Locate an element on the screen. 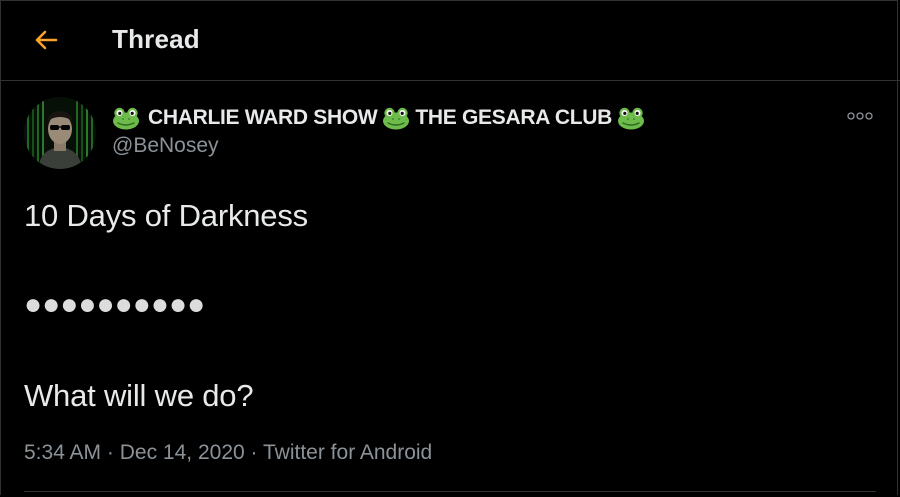  display-name-part2: THE GESARA CLUB is located at coordinates (513, 117).